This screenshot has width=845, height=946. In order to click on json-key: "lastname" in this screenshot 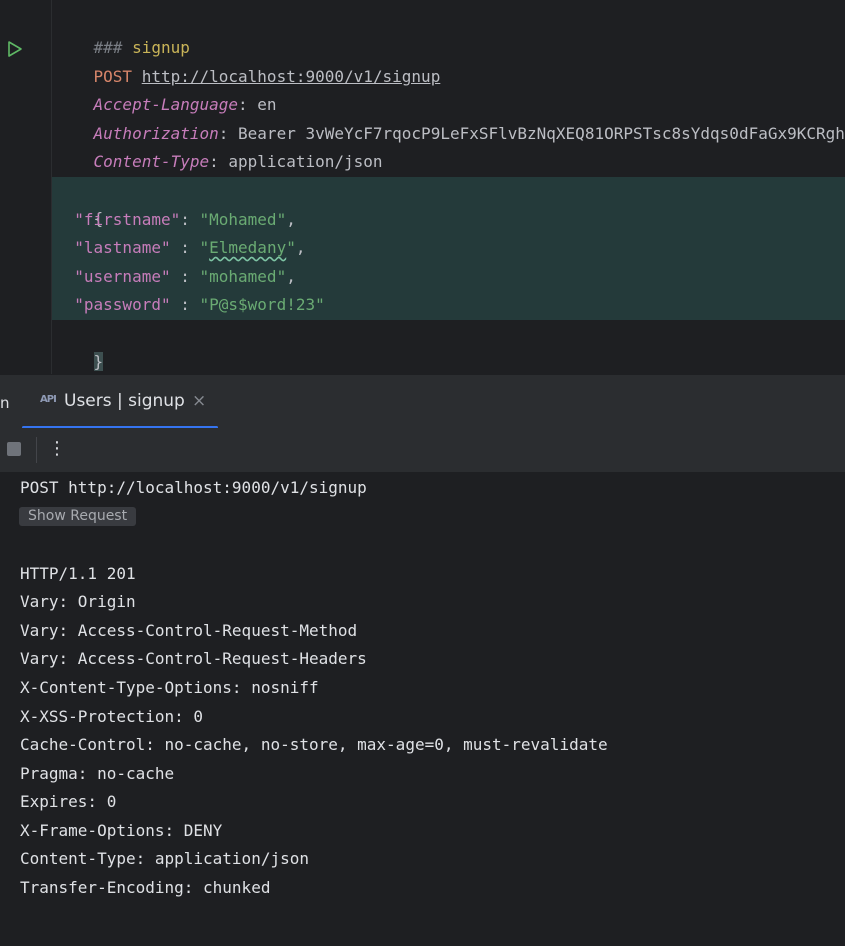, I will do `click(122, 247)`.